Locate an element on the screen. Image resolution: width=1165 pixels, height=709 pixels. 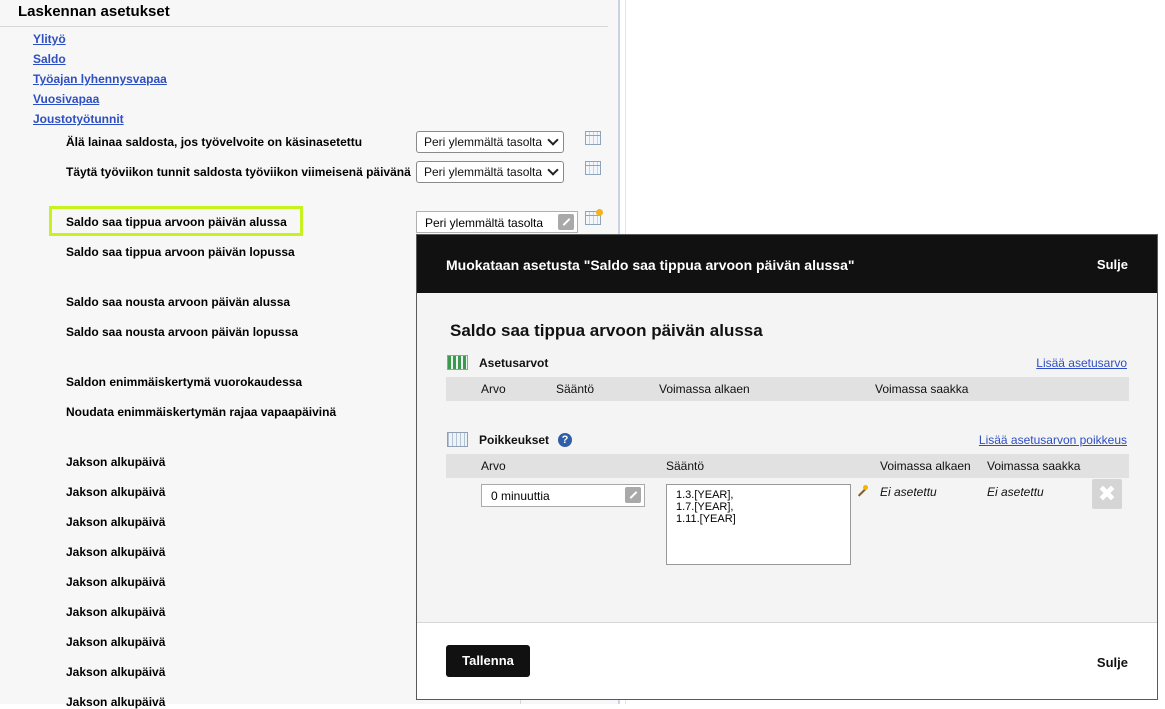
setting-label: Saldo saa nousta arvoon päivän alussa is located at coordinates (178, 302).